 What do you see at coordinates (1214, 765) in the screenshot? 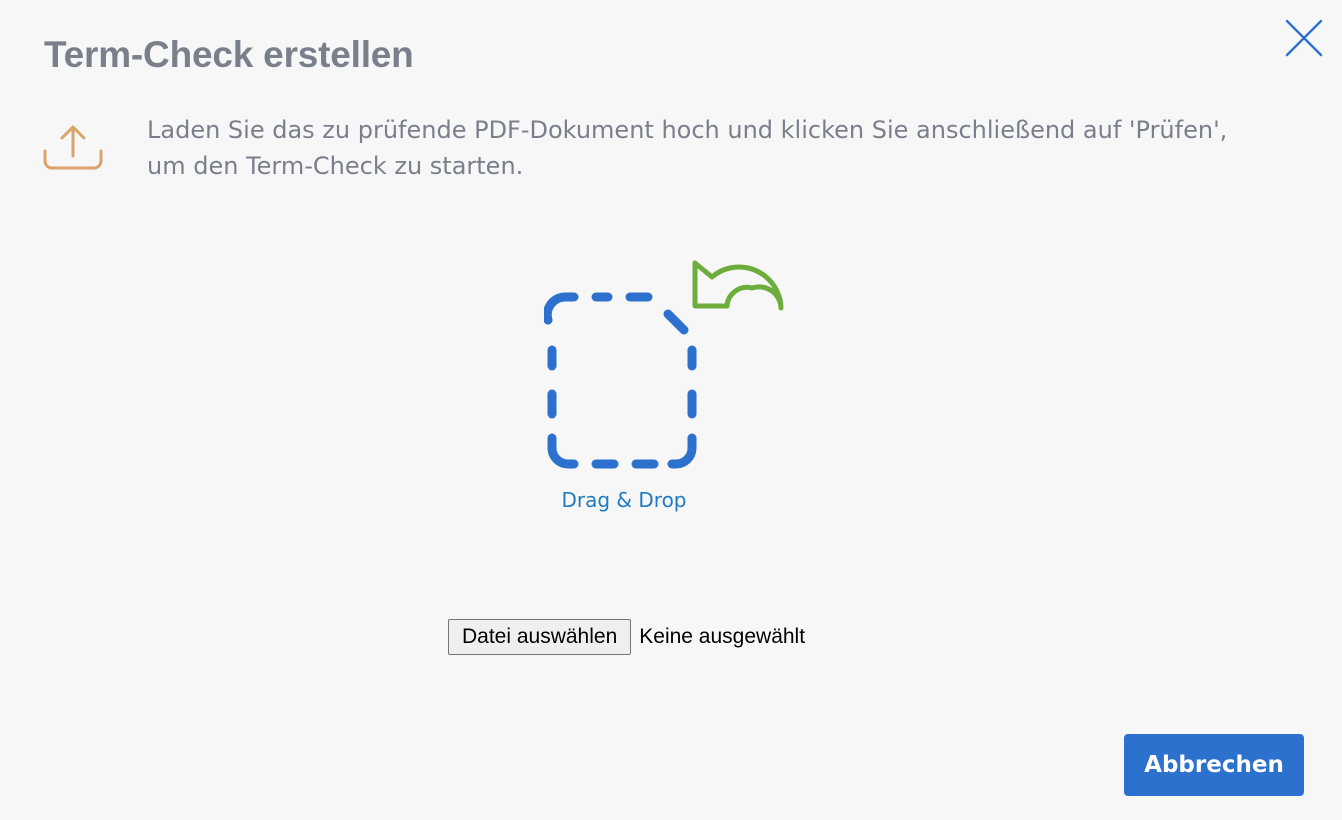
I see `cancel-button: Abbrechen` at bounding box center [1214, 765].